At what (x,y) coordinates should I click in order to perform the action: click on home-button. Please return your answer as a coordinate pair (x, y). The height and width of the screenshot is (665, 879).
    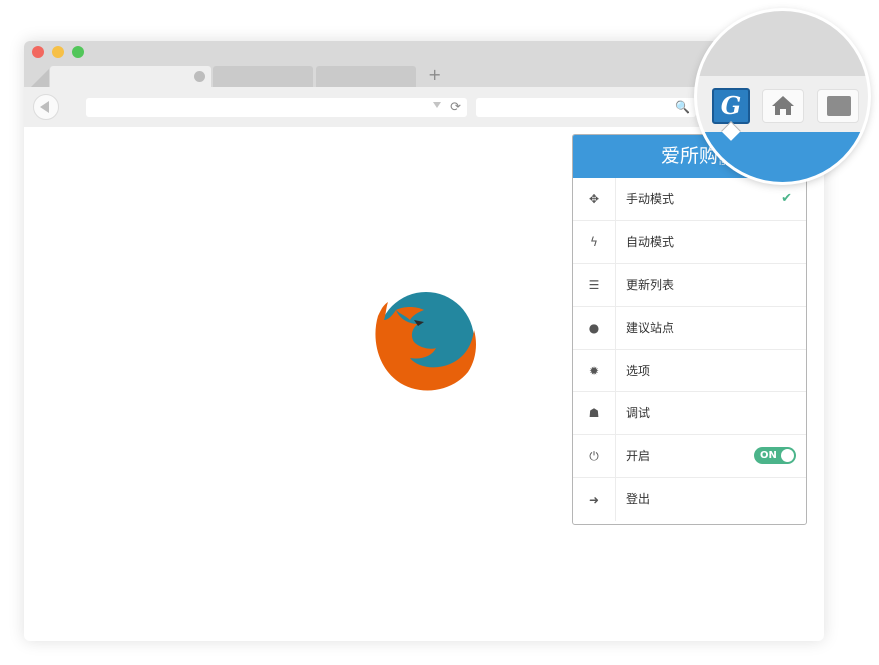
    Looking at the image, I should click on (783, 106).